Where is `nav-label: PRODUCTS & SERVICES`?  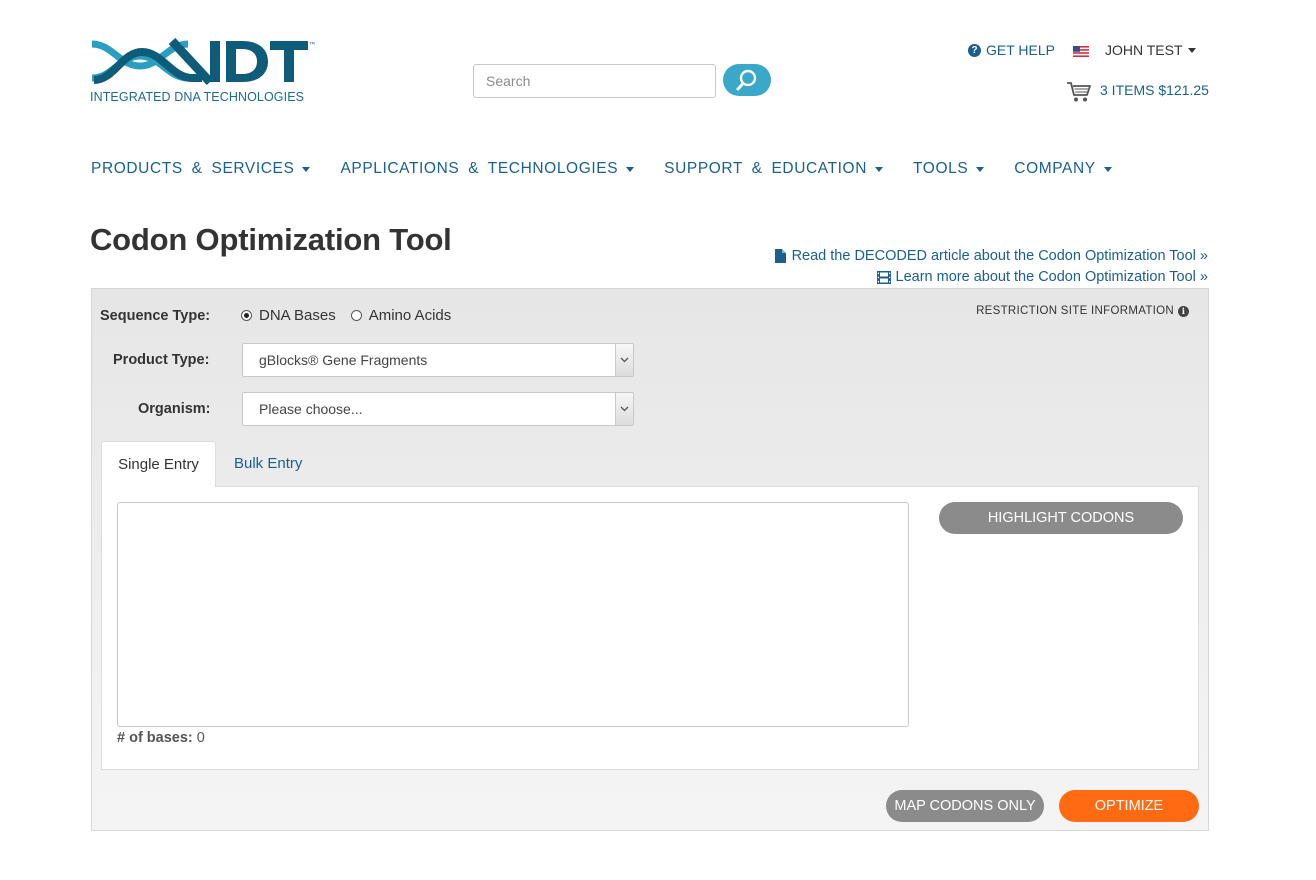
nav-label: PRODUCTS & SERVICES is located at coordinates (193, 168).